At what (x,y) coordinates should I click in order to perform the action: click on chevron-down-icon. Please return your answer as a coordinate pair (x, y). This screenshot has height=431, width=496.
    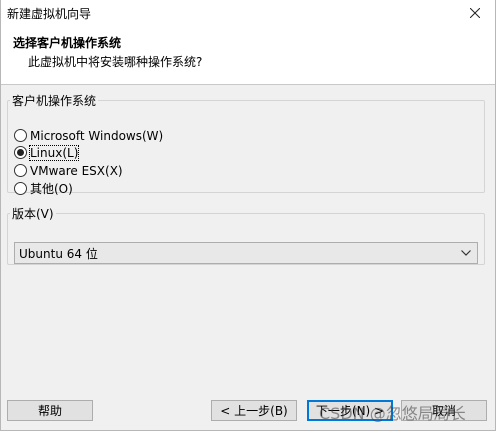
    Looking at the image, I should click on (466, 253).